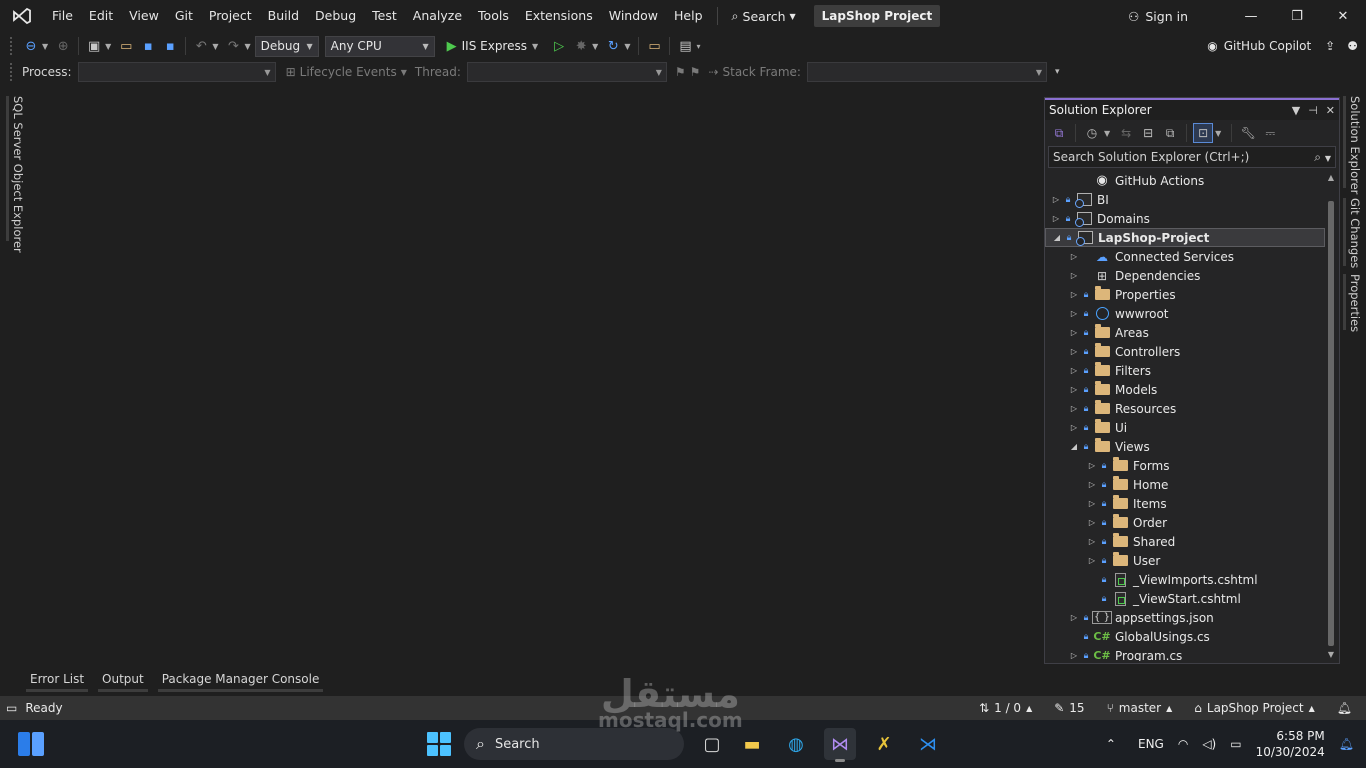 The height and width of the screenshot is (768, 1366). What do you see at coordinates (926, 72) in the screenshot?
I see `stack-frame-dropdown: ▼` at bounding box center [926, 72].